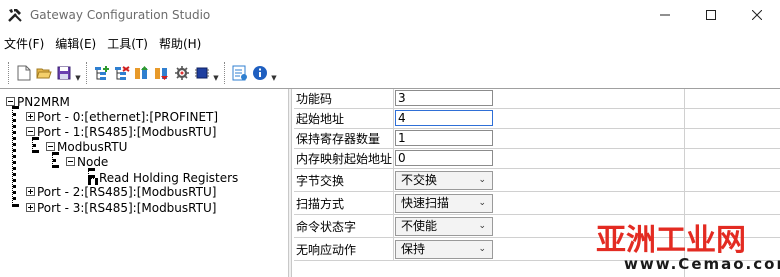 The image size is (780, 277). What do you see at coordinates (702, 264) in the screenshot?
I see `watermark-url: www.Cemao.com` at bounding box center [702, 264].